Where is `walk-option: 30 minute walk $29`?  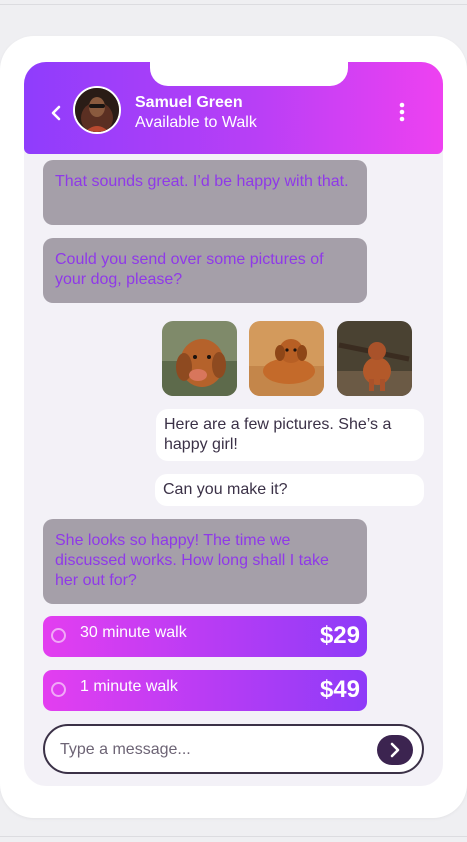
walk-option: 30 minute walk $29 is located at coordinates (205, 636).